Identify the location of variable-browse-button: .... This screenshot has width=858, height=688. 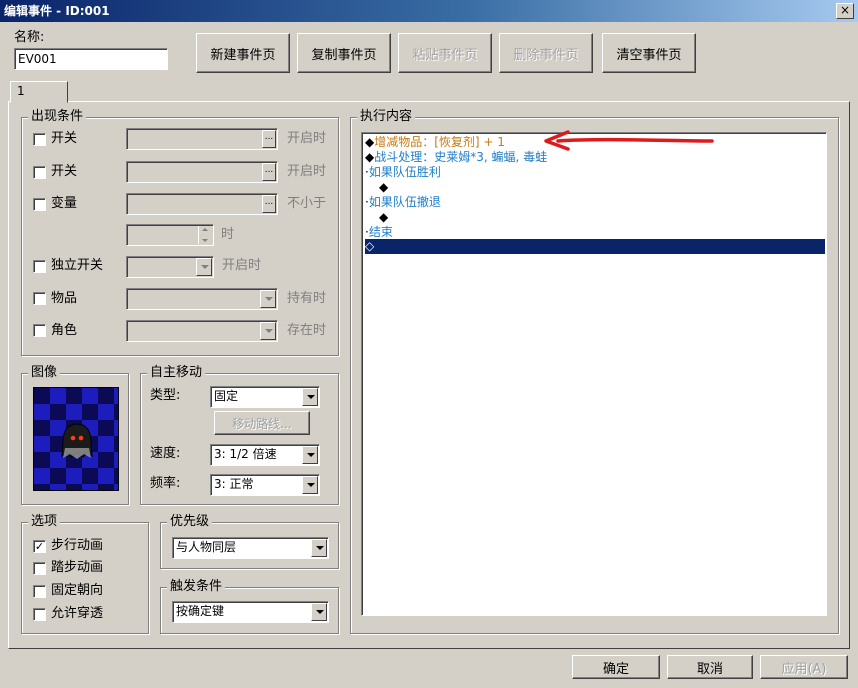
(269, 204).